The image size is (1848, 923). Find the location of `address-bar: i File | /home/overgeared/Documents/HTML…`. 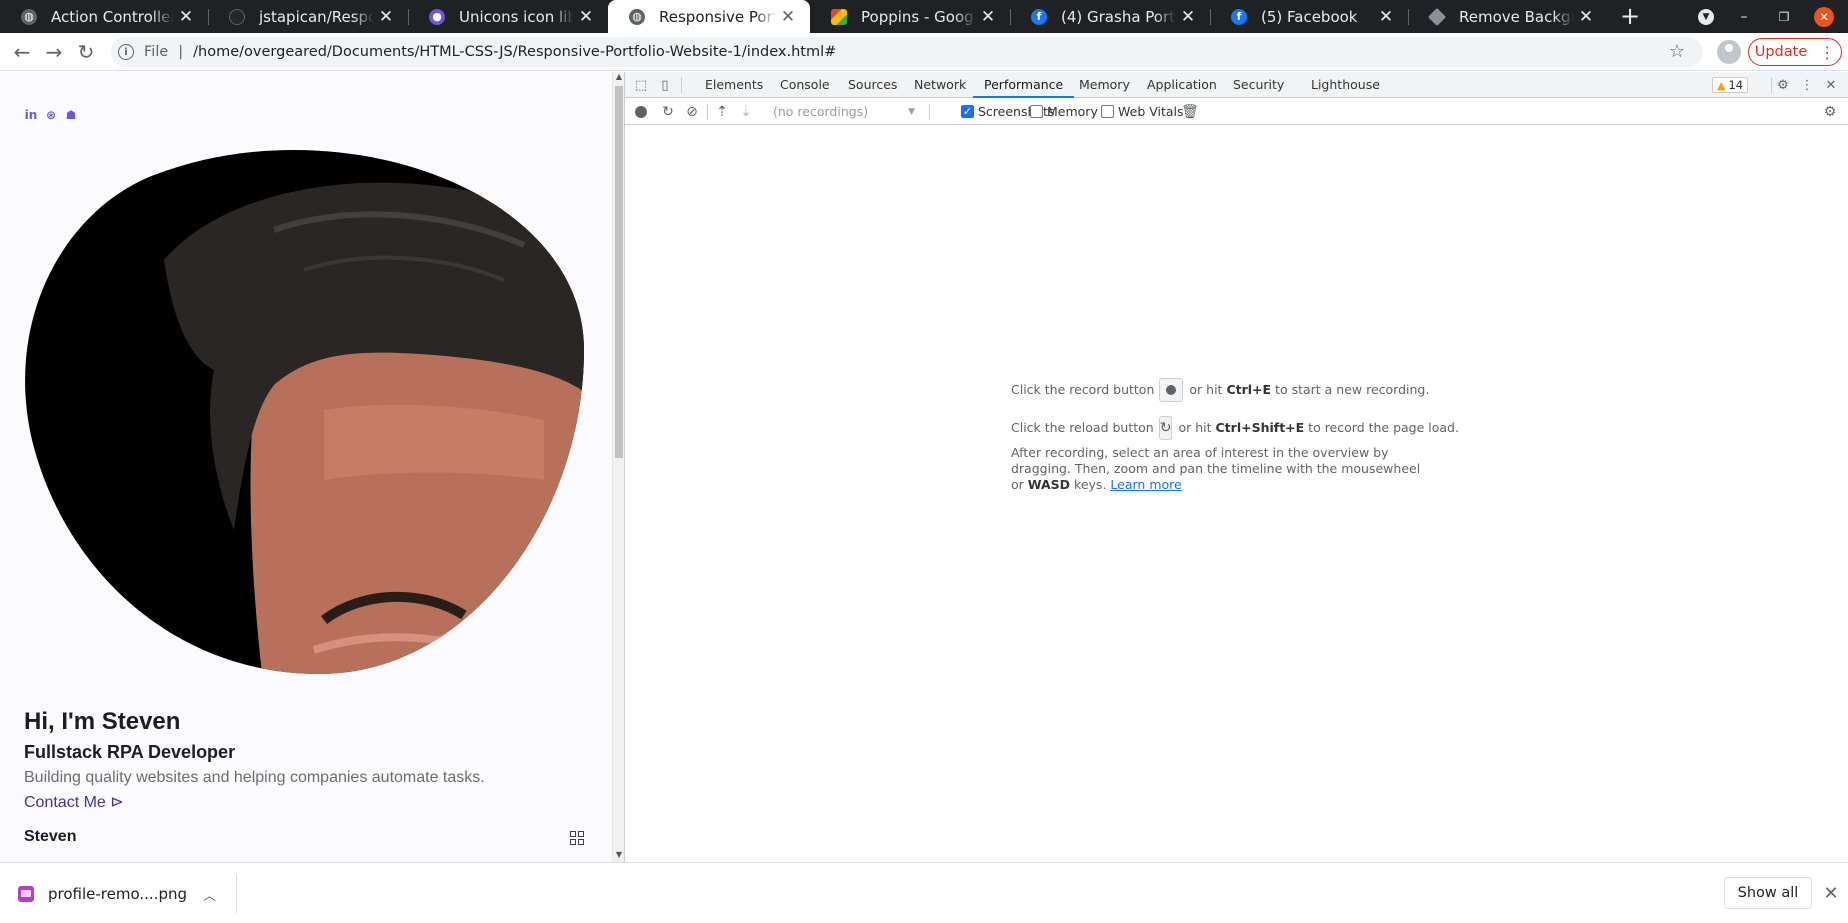

address-bar: i File | /home/overgeared/Documents/HTML… is located at coordinates (907, 52).